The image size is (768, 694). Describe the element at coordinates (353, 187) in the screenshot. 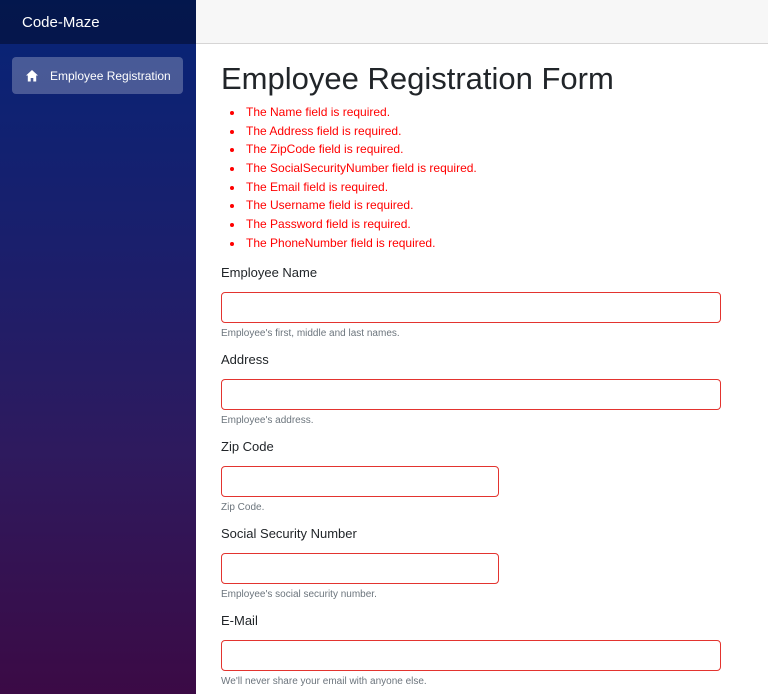

I see `validation-error: The Email field is required.` at that location.